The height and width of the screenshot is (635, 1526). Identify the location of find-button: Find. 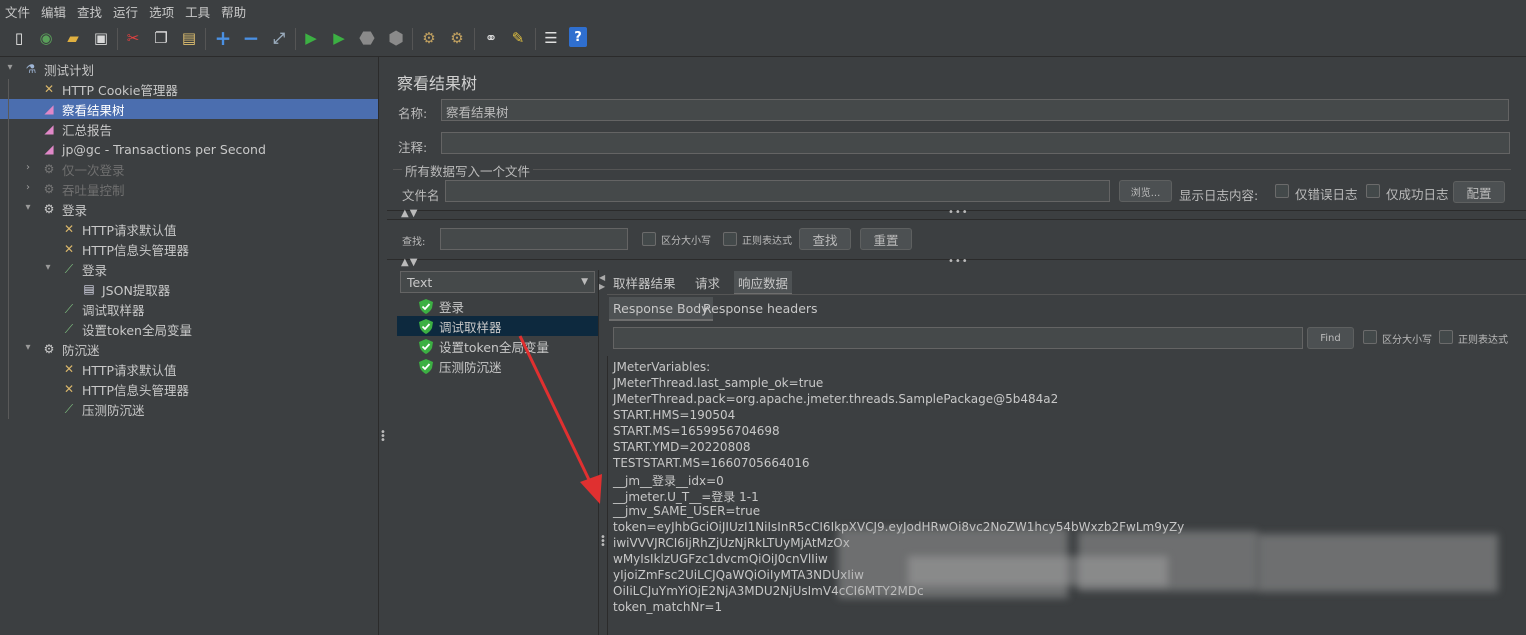
(1330, 338).